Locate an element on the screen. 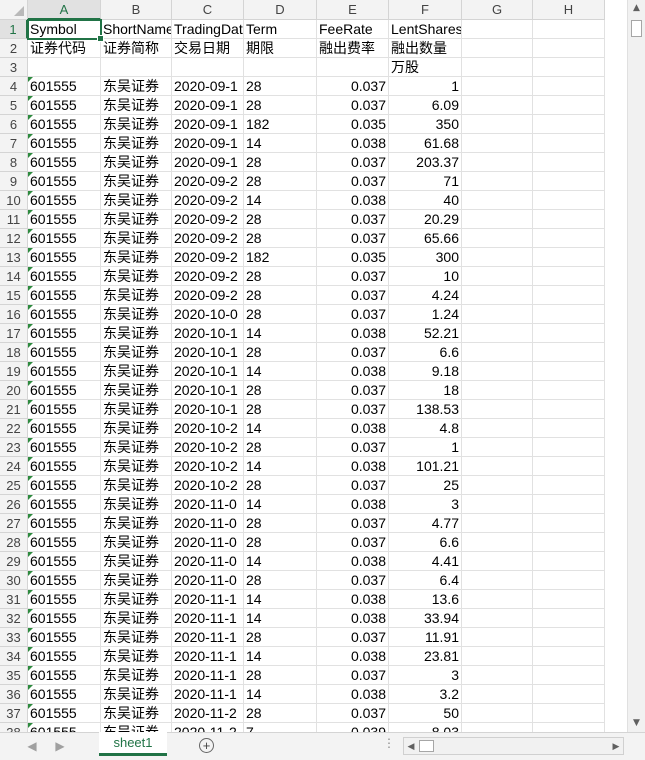 This screenshot has height=760, width=645. cell-a26: 601555 is located at coordinates (64, 504).